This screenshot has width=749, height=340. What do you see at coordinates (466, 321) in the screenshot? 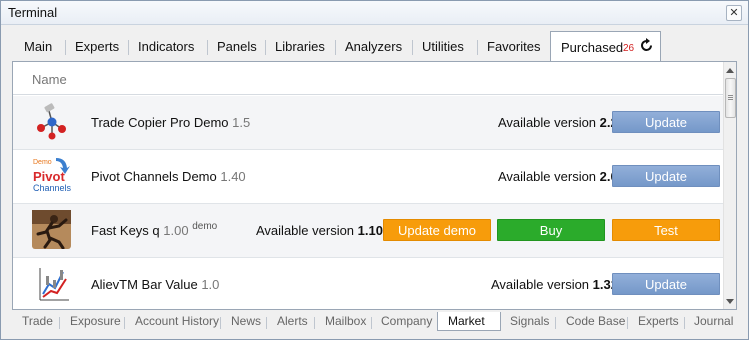
I see `tab-market-label: Market` at bounding box center [466, 321].